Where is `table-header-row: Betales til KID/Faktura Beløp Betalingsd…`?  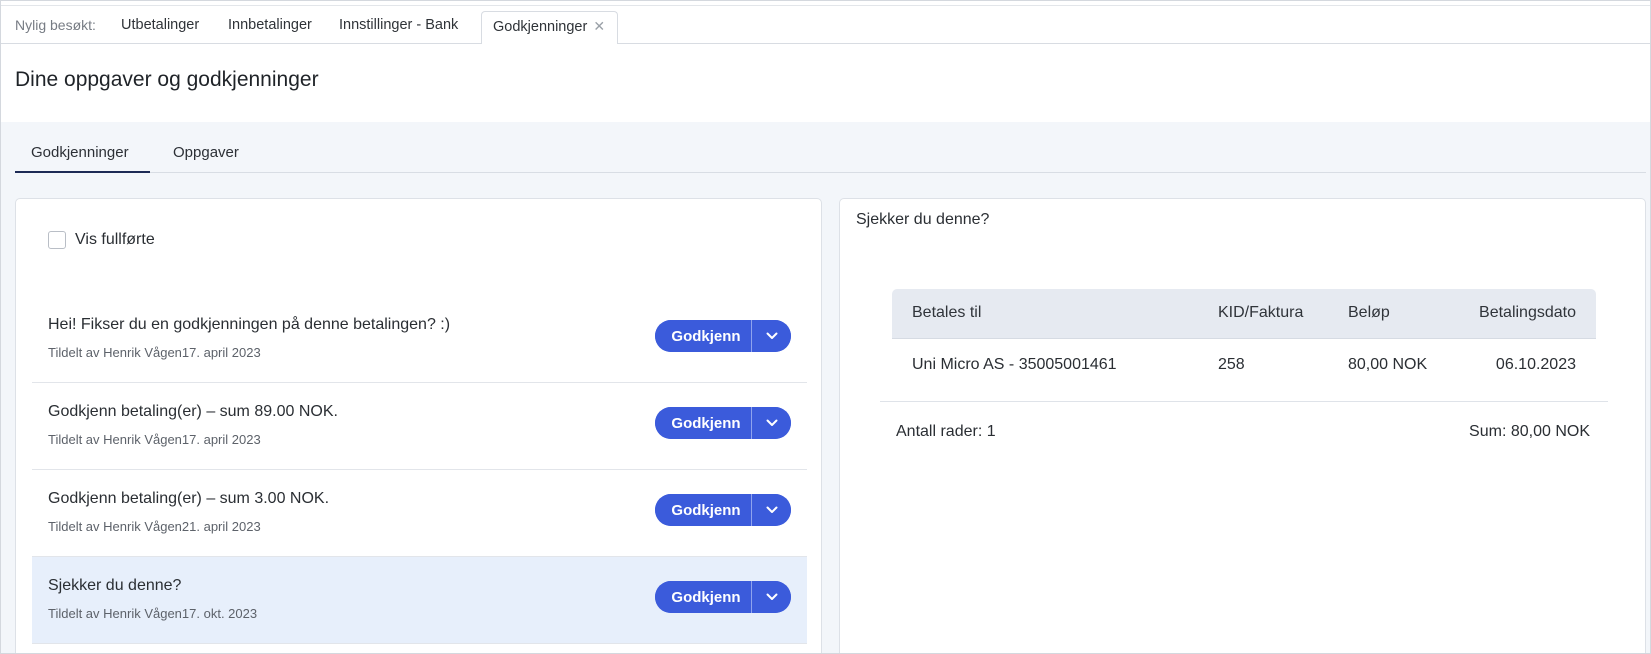 table-header-row: Betales til KID/Faktura Beløp Betalingsd… is located at coordinates (1244, 314).